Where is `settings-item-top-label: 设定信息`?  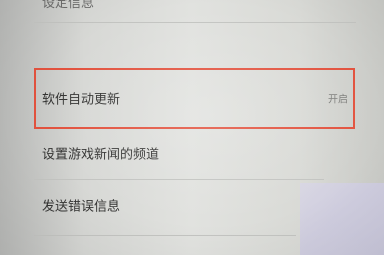
settings-item-top-label: 设定信息 is located at coordinates (68, 5).